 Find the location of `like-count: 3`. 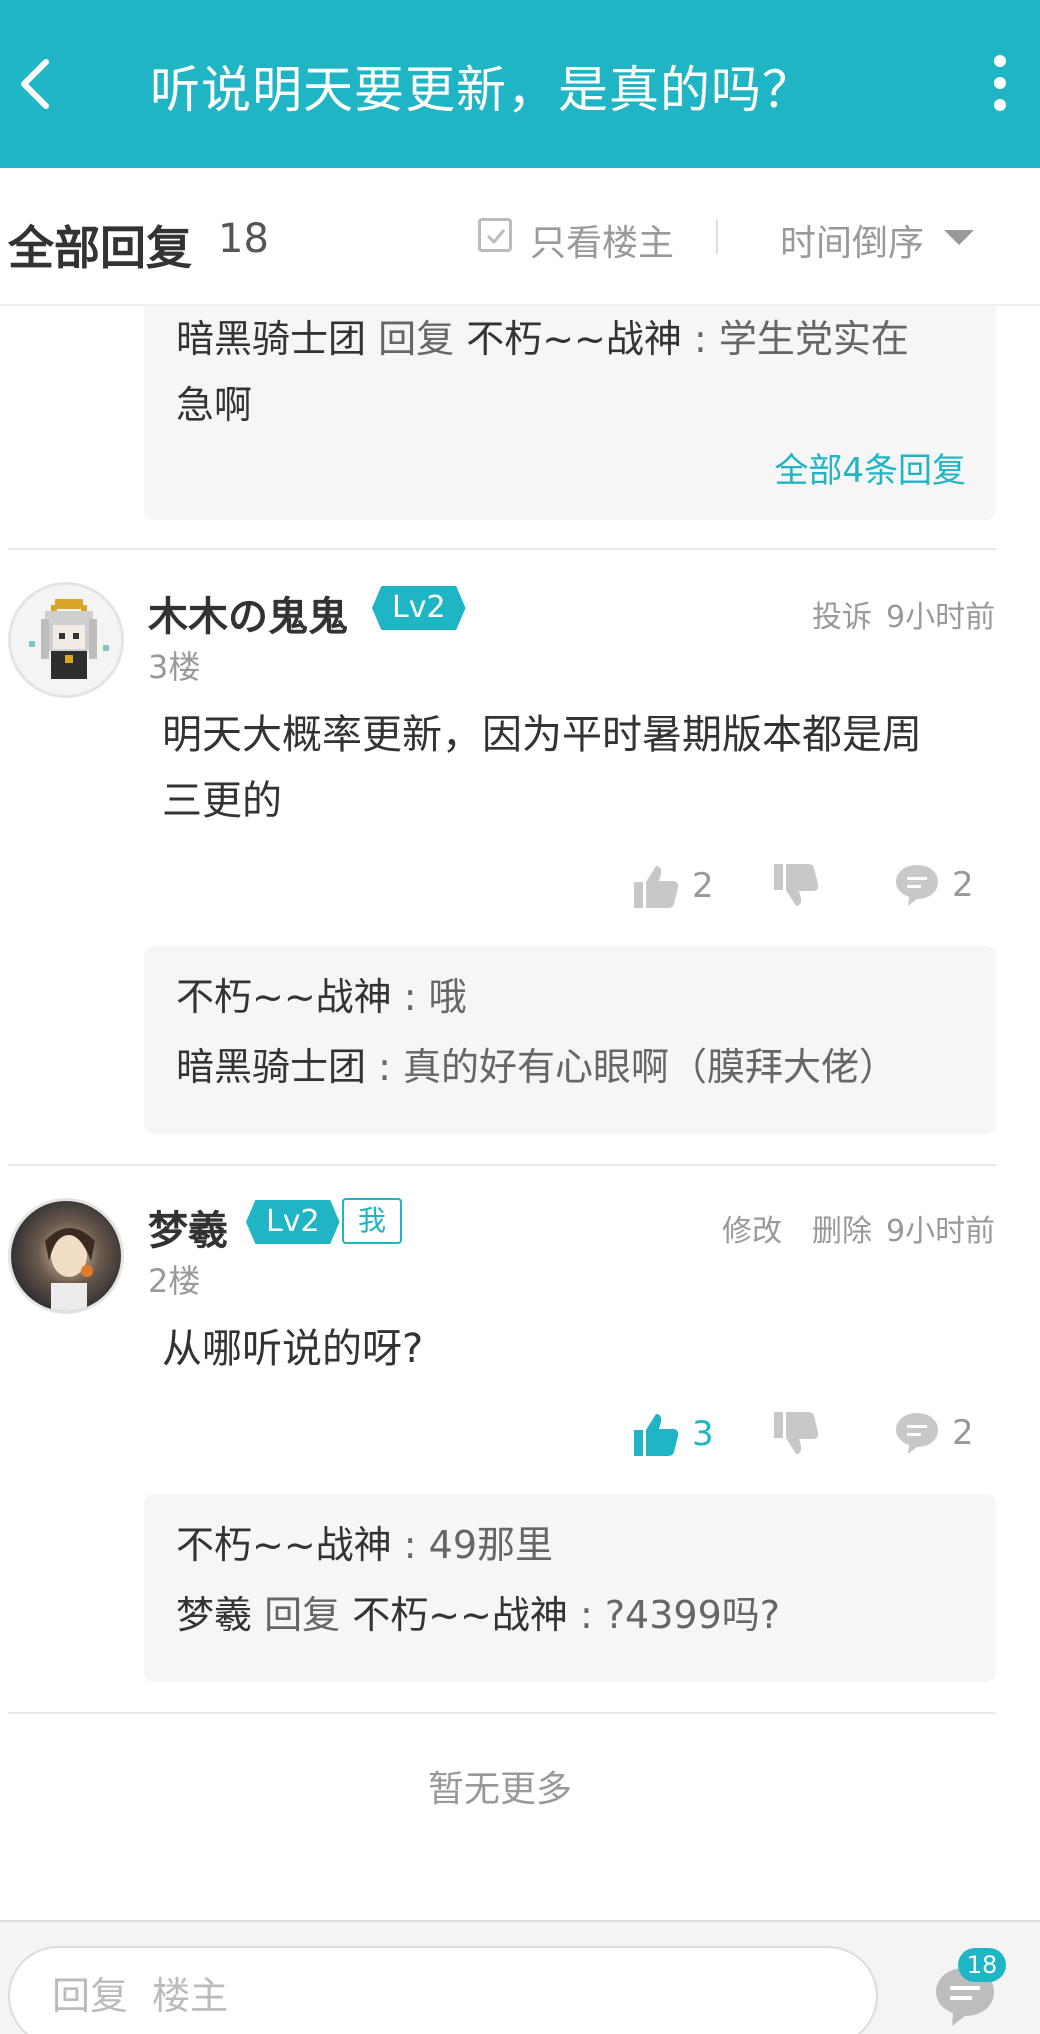

like-count: 3 is located at coordinates (703, 1434).